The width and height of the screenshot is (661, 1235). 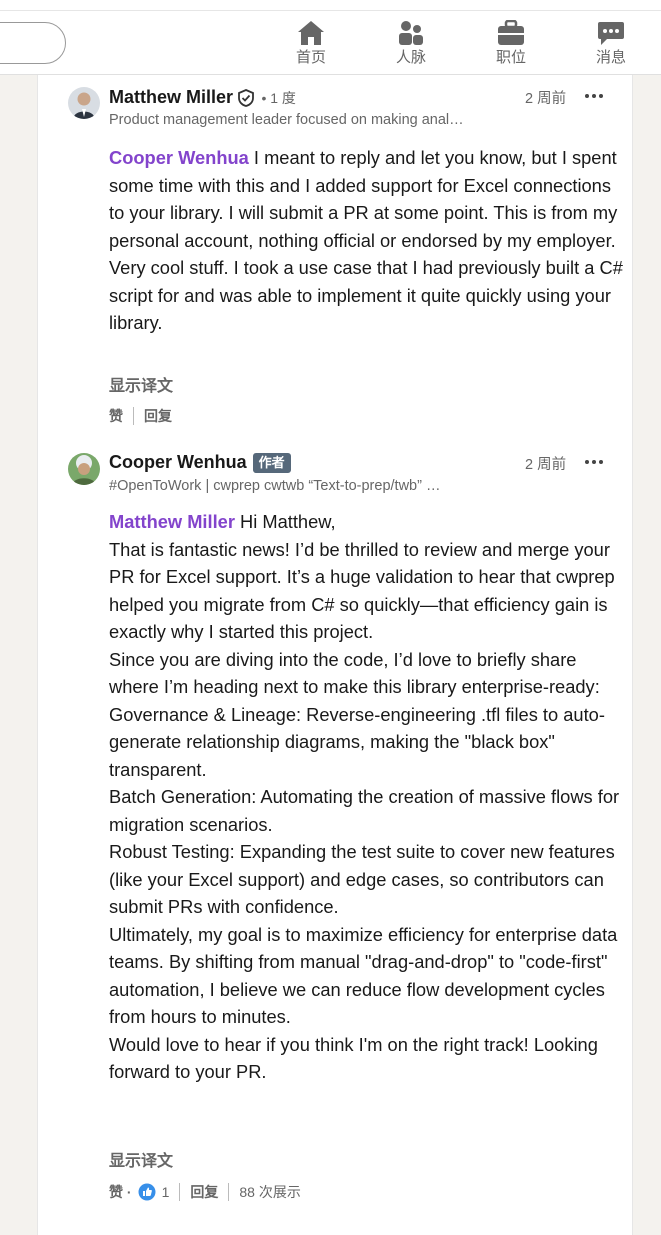 I want to click on nav-jobs: 职位, so click(x=511, y=45).